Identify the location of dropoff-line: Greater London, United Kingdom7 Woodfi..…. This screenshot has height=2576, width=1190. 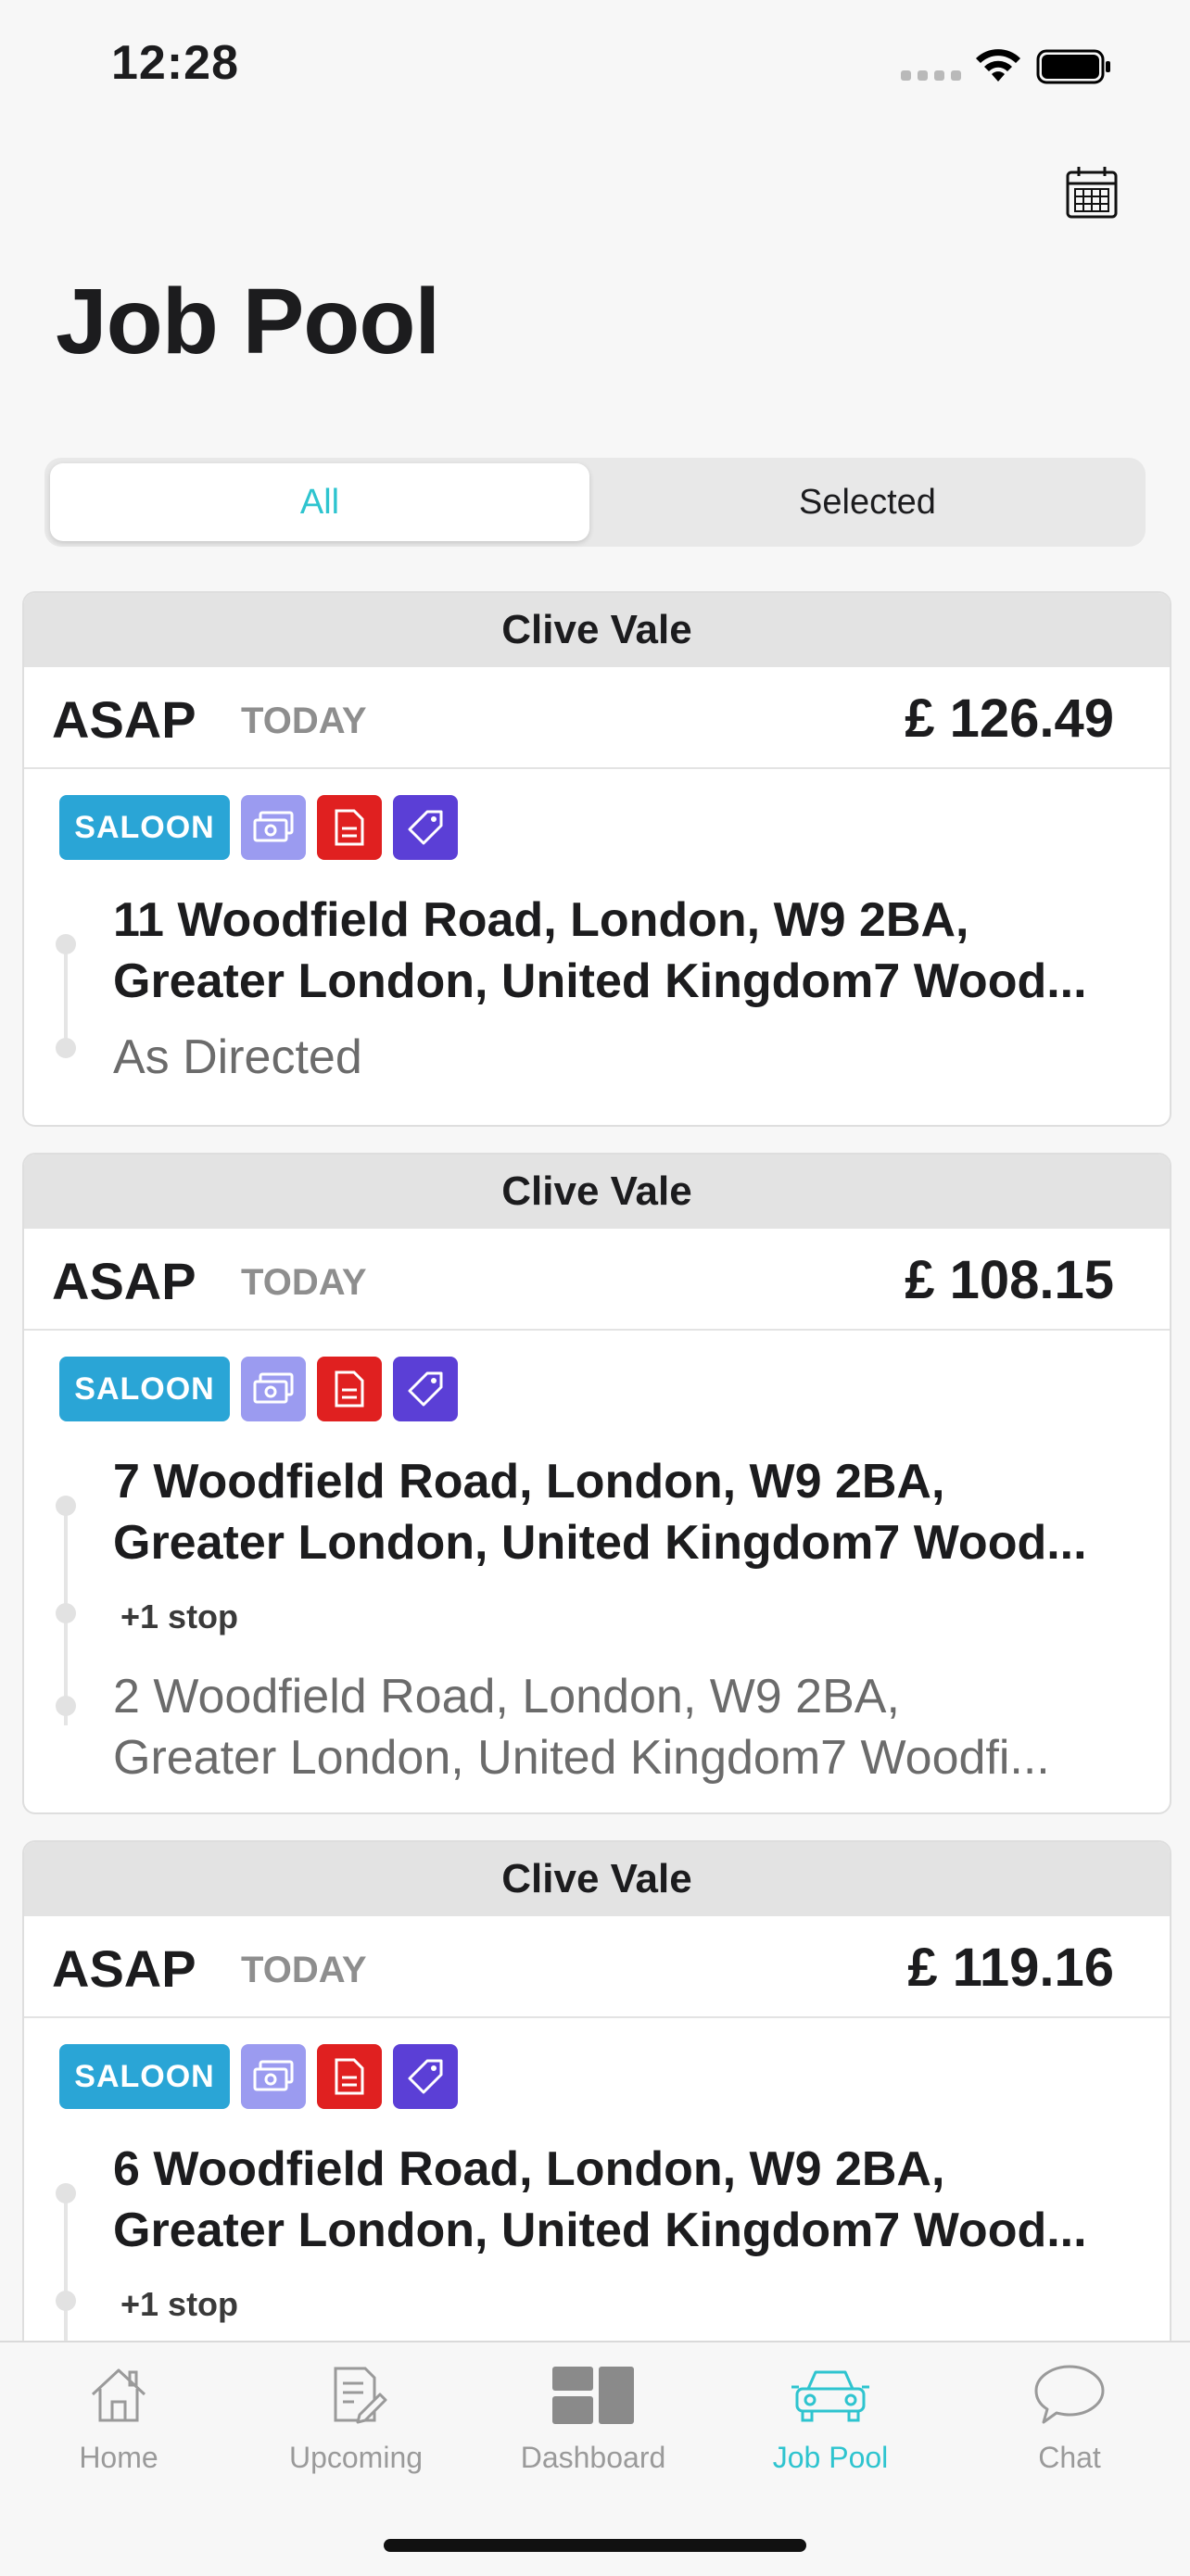
(581, 1758).